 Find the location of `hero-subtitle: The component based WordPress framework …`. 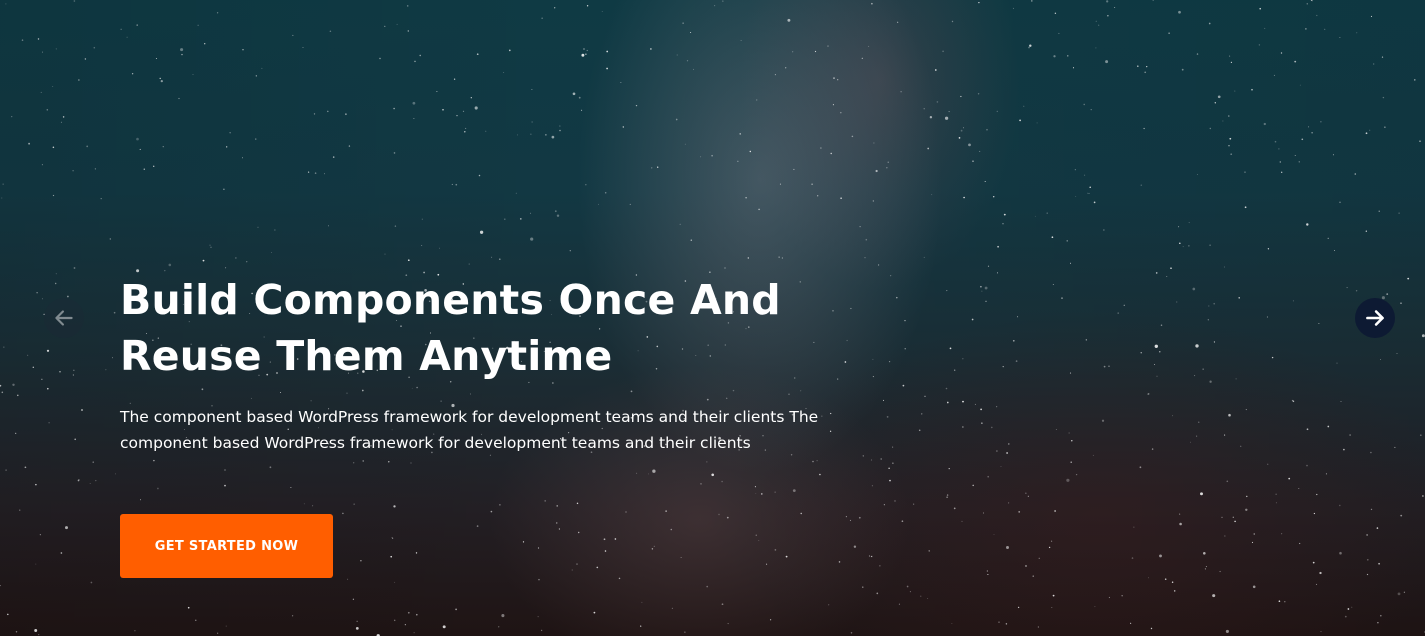

hero-subtitle: The component based WordPress framework … is located at coordinates (469, 430).